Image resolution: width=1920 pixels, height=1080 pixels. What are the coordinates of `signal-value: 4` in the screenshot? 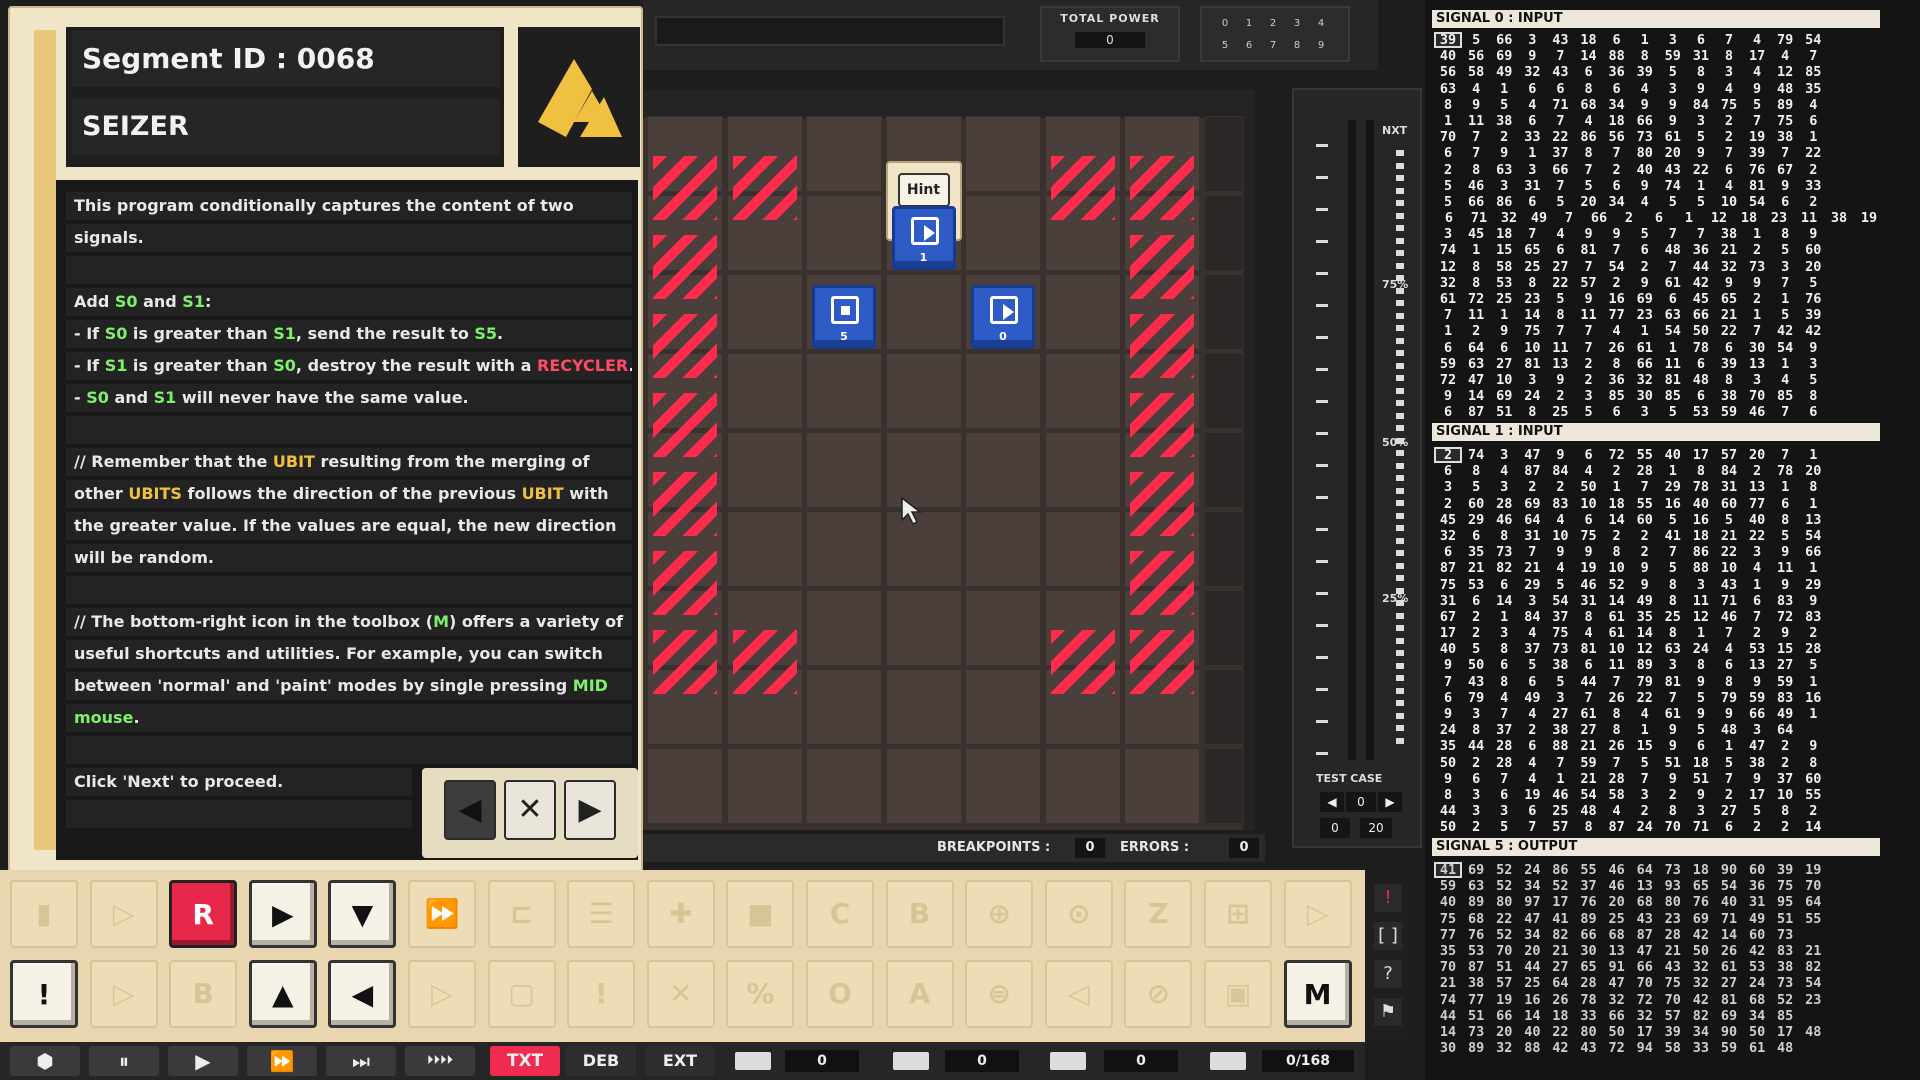 It's located at (1504, 697).